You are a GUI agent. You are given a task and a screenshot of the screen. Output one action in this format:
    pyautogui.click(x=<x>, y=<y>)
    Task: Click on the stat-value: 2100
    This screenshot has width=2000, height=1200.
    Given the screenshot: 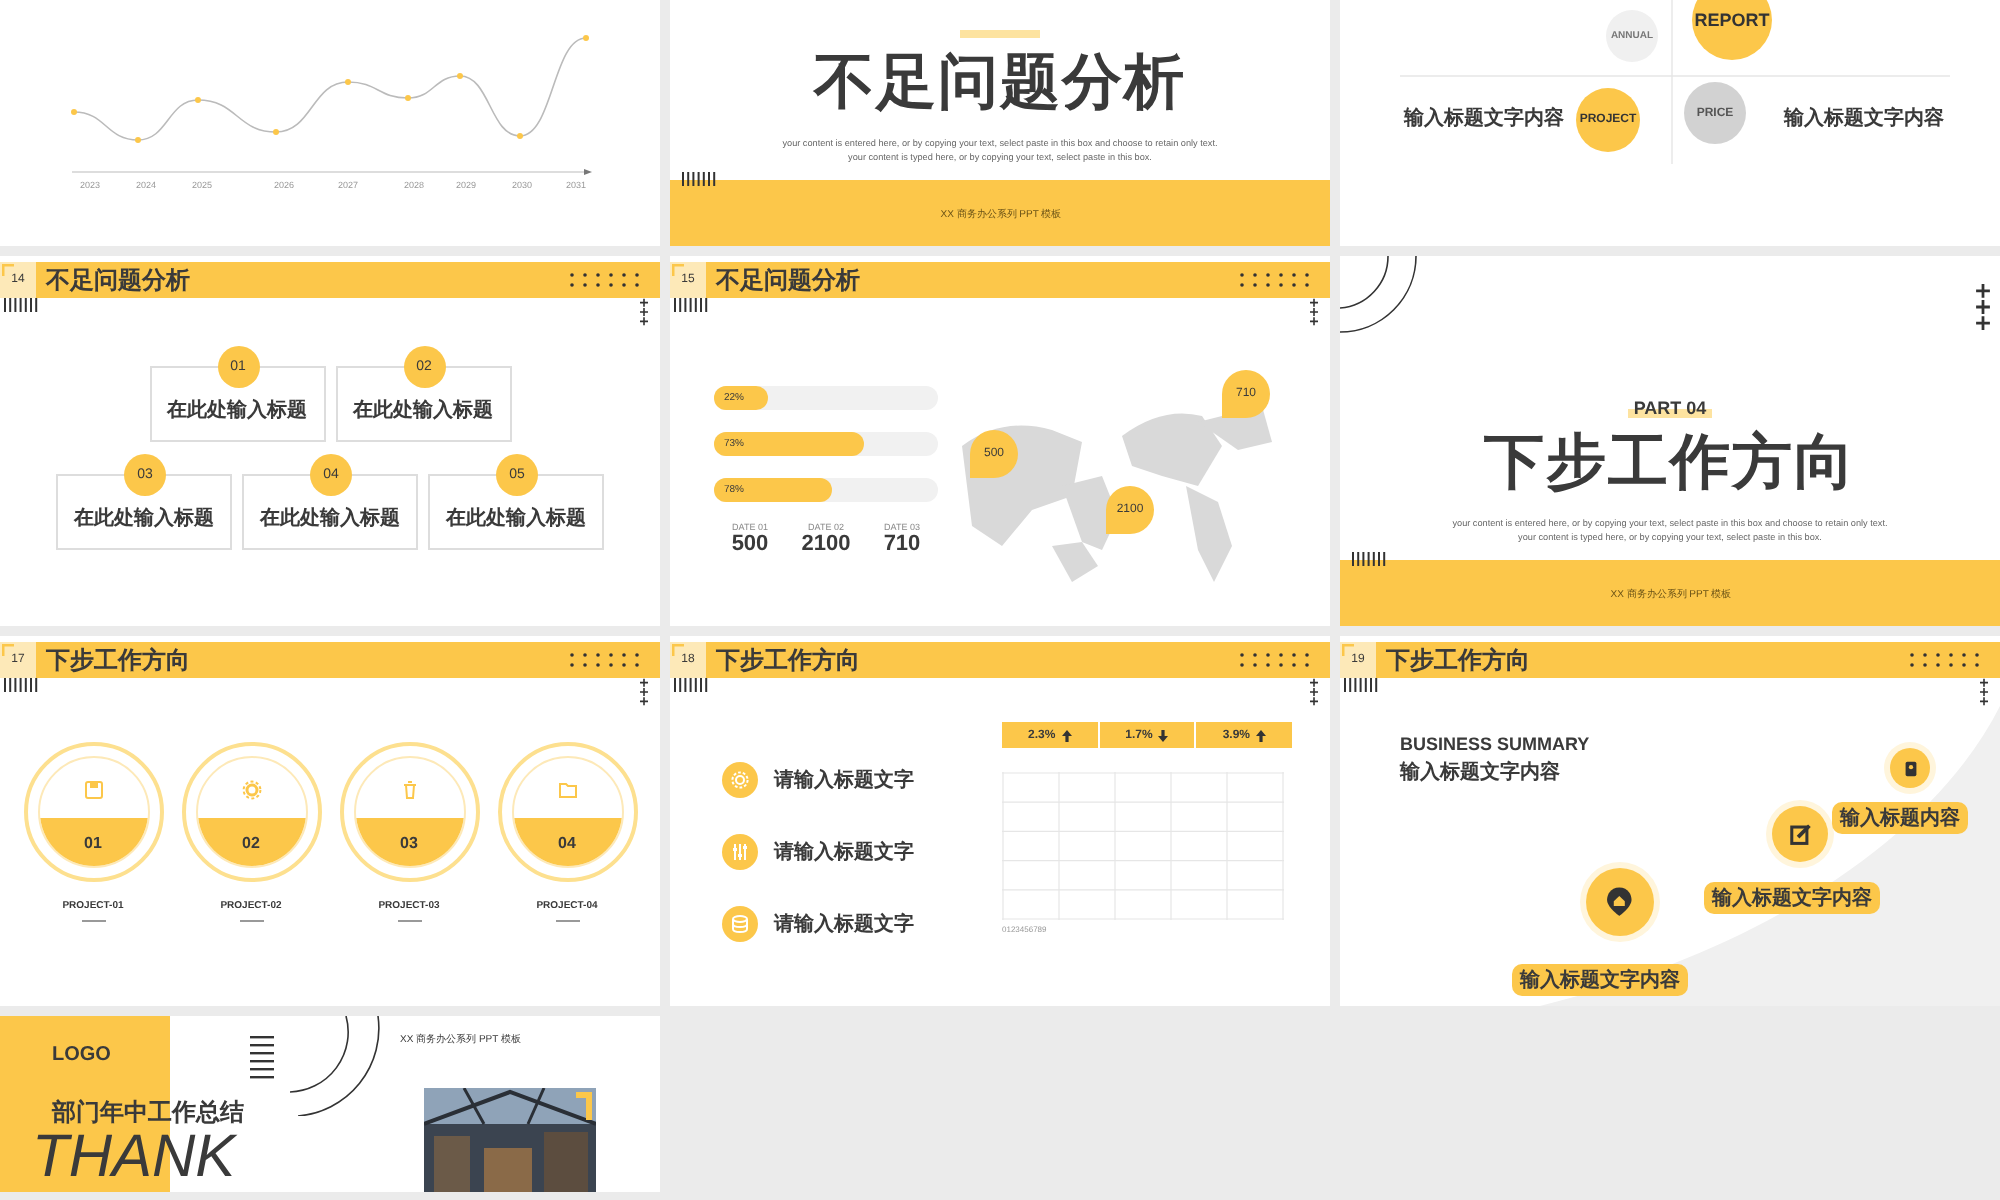 What is the action you would take?
    pyautogui.click(x=826, y=544)
    